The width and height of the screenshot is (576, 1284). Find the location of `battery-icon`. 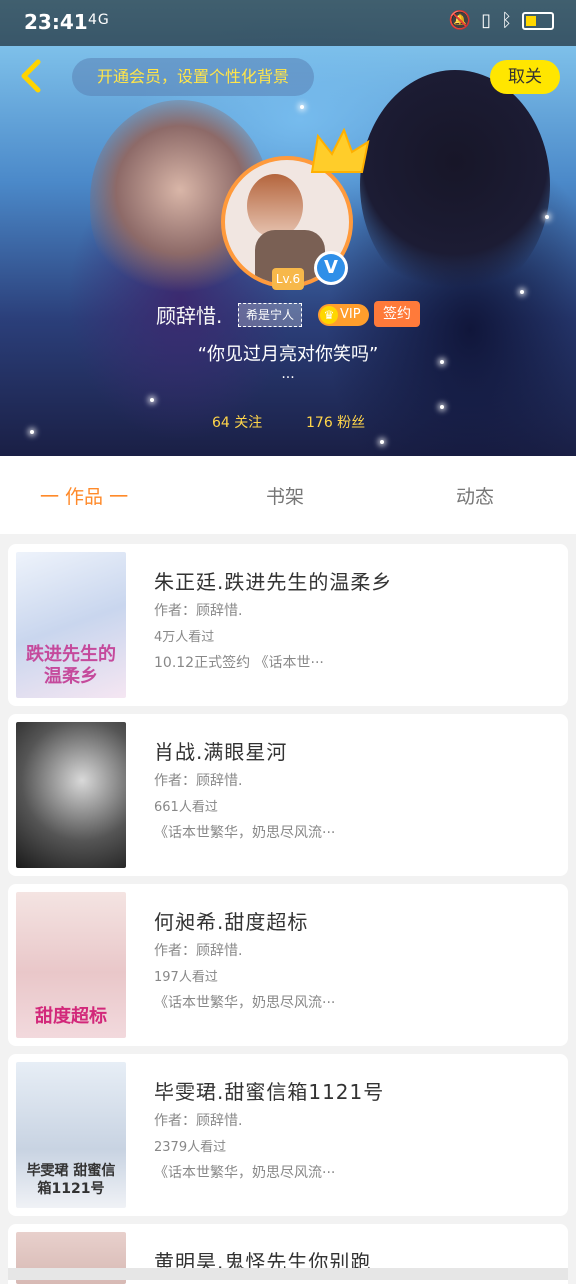

battery-icon is located at coordinates (538, 20).